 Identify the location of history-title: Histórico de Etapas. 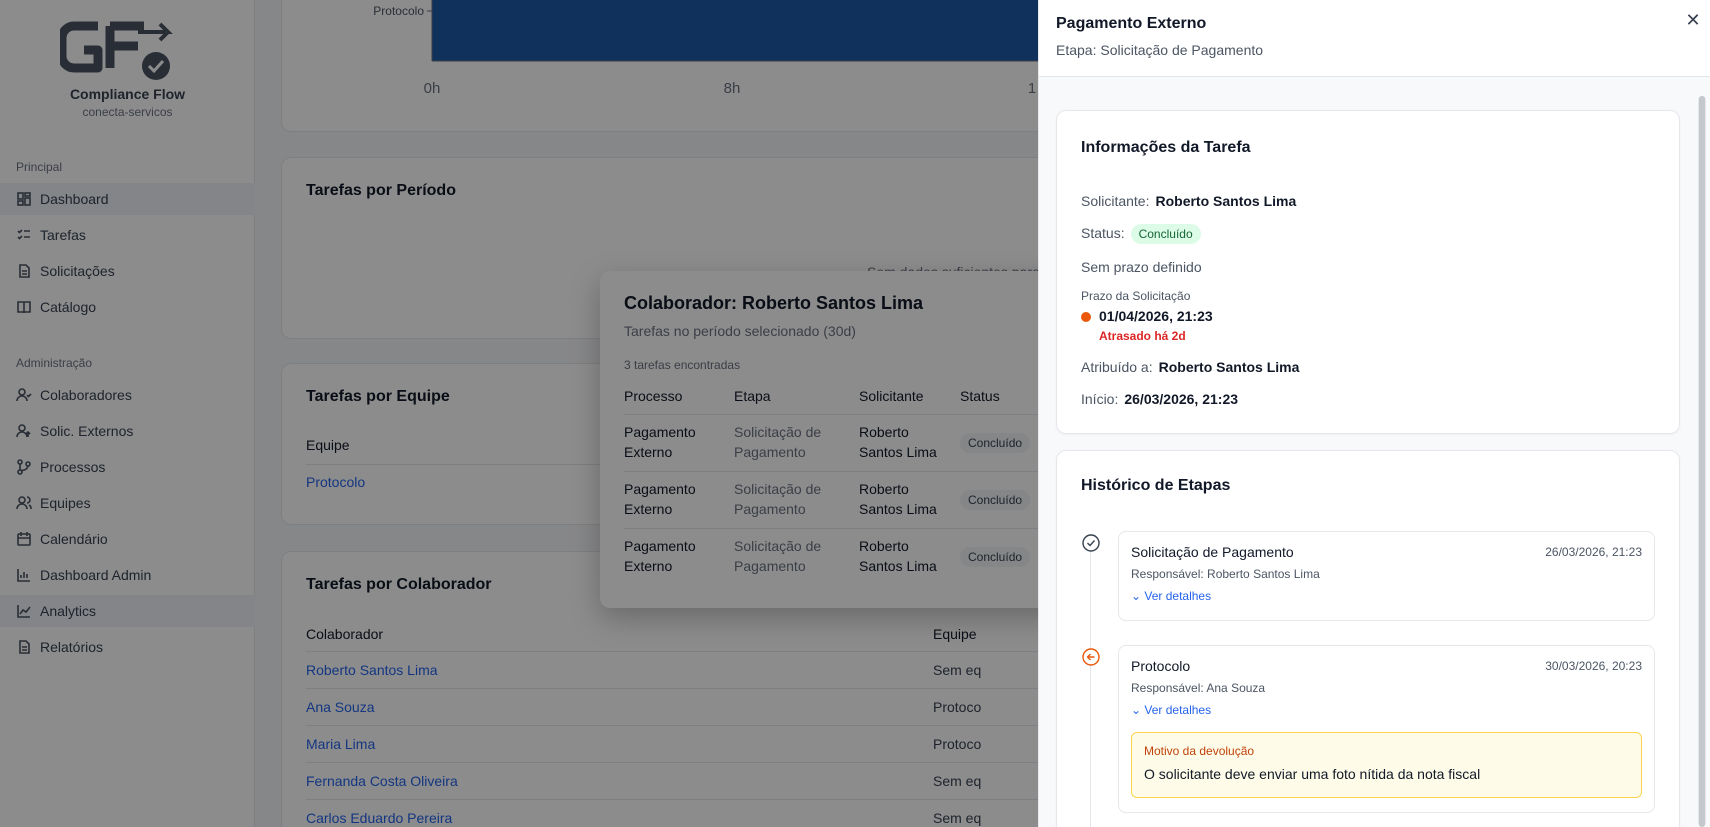
(1156, 485).